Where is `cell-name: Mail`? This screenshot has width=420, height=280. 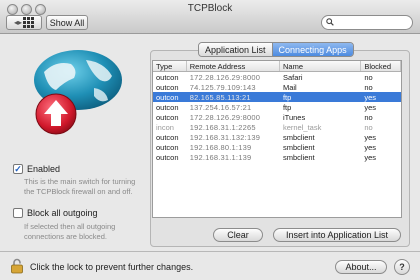
cell-name: Mail is located at coordinates (289, 87).